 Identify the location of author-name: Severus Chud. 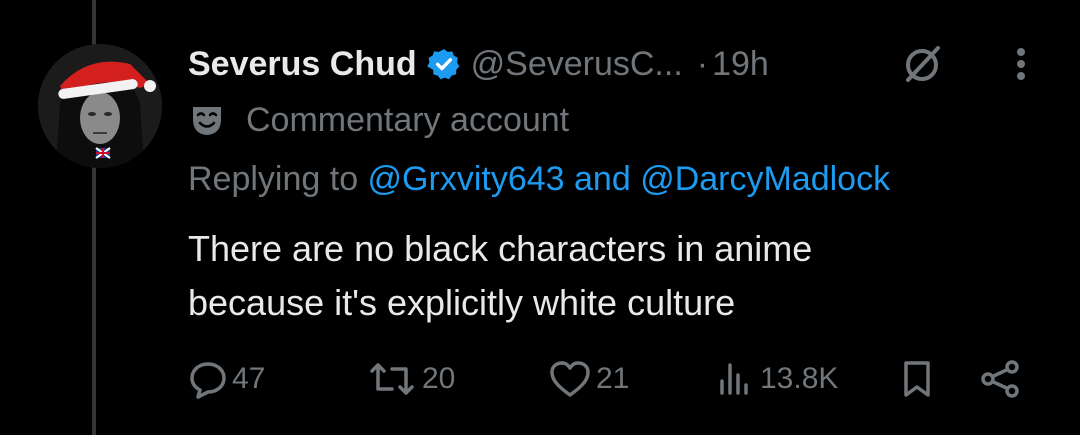
(302, 64).